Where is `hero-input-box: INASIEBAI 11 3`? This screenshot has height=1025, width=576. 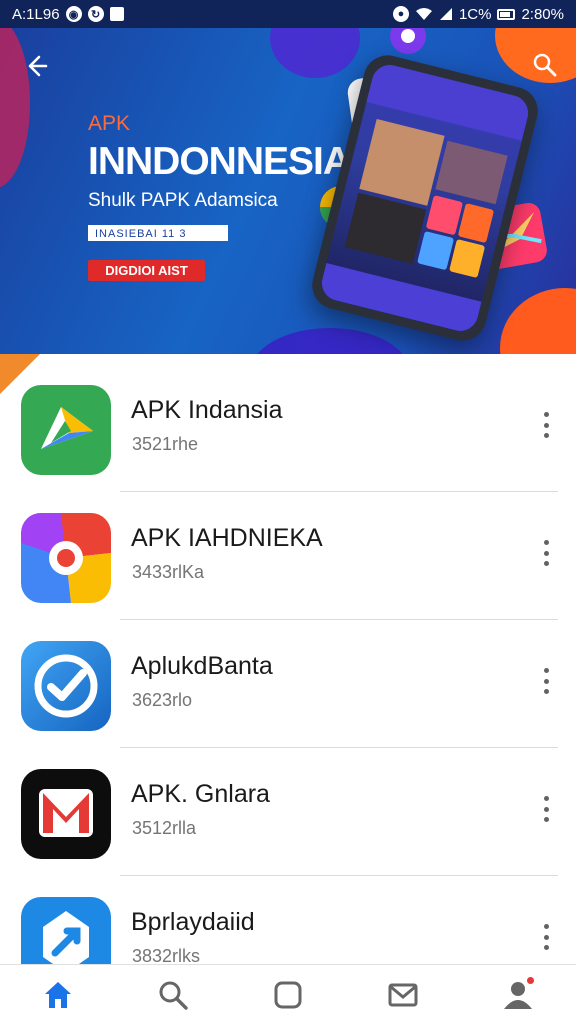
hero-input-box: INASIEBAI 11 3 is located at coordinates (158, 233).